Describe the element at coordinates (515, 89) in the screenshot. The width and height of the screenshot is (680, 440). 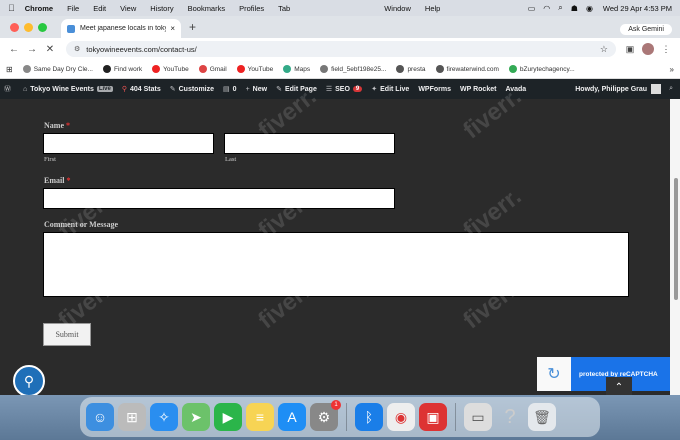
I see `wp-avada: Avada` at that location.